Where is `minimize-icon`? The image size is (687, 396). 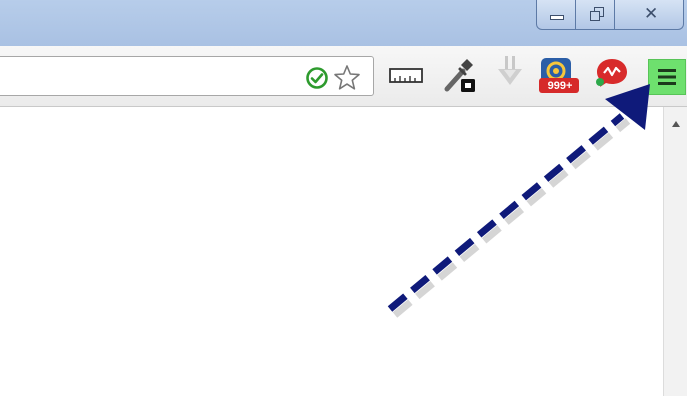 minimize-icon is located at coordinates (557, 17).